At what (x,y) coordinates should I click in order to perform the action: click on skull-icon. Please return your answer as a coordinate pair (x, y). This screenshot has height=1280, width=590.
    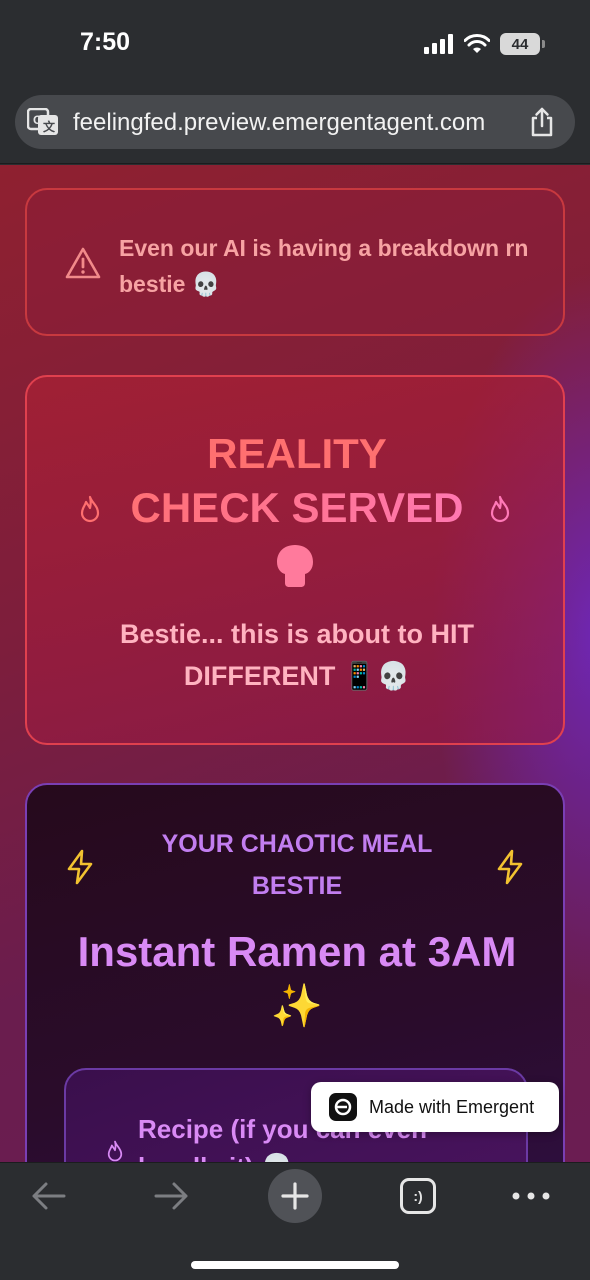
    Looking at the image, I should click on (295, 566).